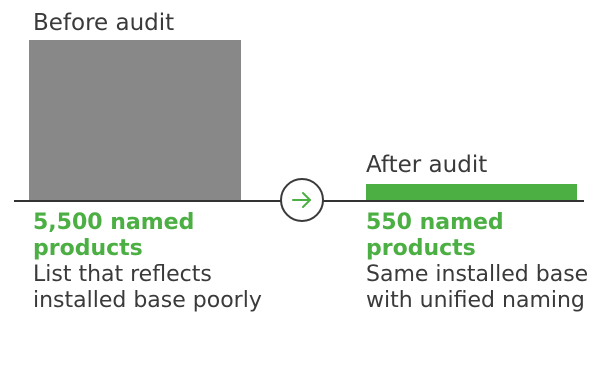 The width and height of the screenshot is (598, 367). Describe the element at coordinates (104, 23) in the screenshot. I see `before-audit-label: Before audit` at that location.